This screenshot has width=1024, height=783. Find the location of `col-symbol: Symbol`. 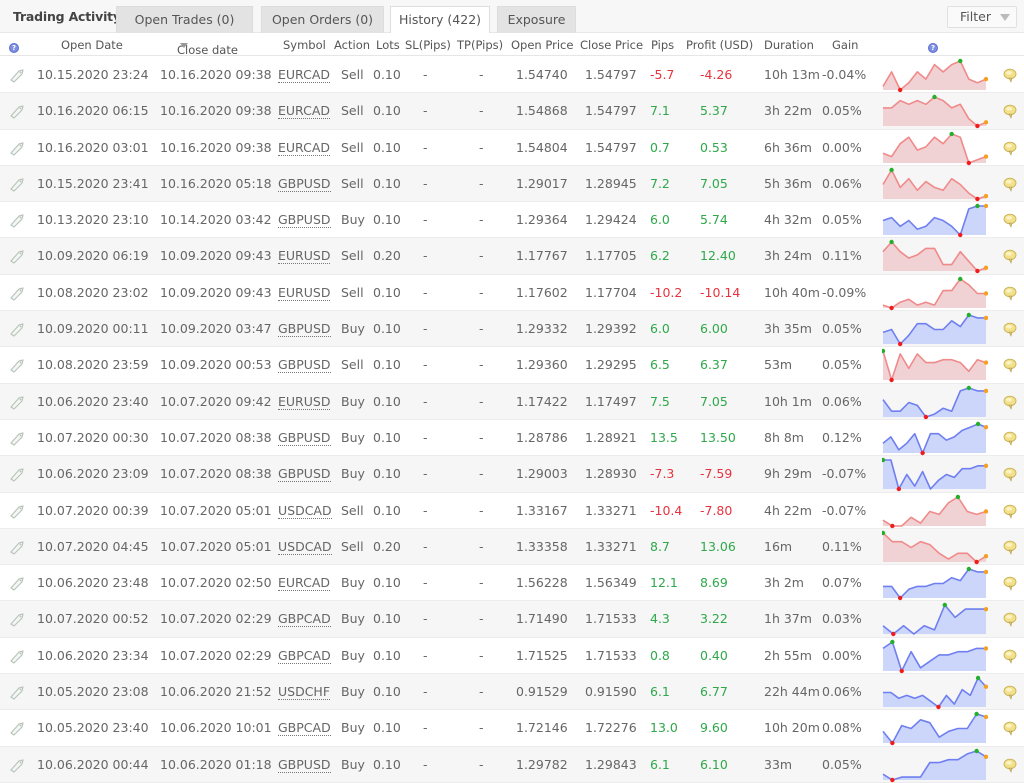

col-symbol: Symbol is located at coordinates (304, 45).